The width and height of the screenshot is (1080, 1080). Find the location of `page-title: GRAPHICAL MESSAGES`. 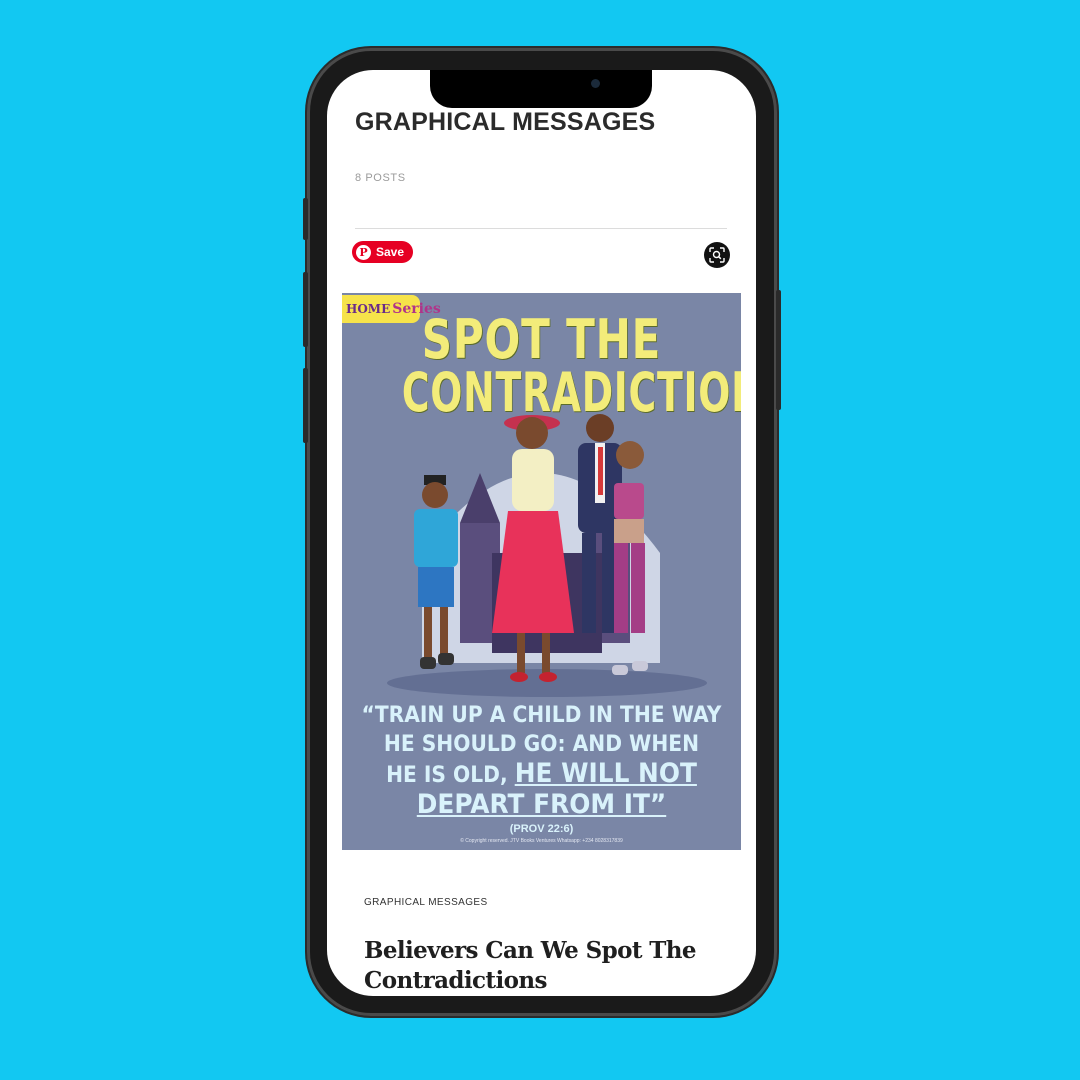

page-title: GRAPHICAL MESSAGES is located at coordinates (505, 122).